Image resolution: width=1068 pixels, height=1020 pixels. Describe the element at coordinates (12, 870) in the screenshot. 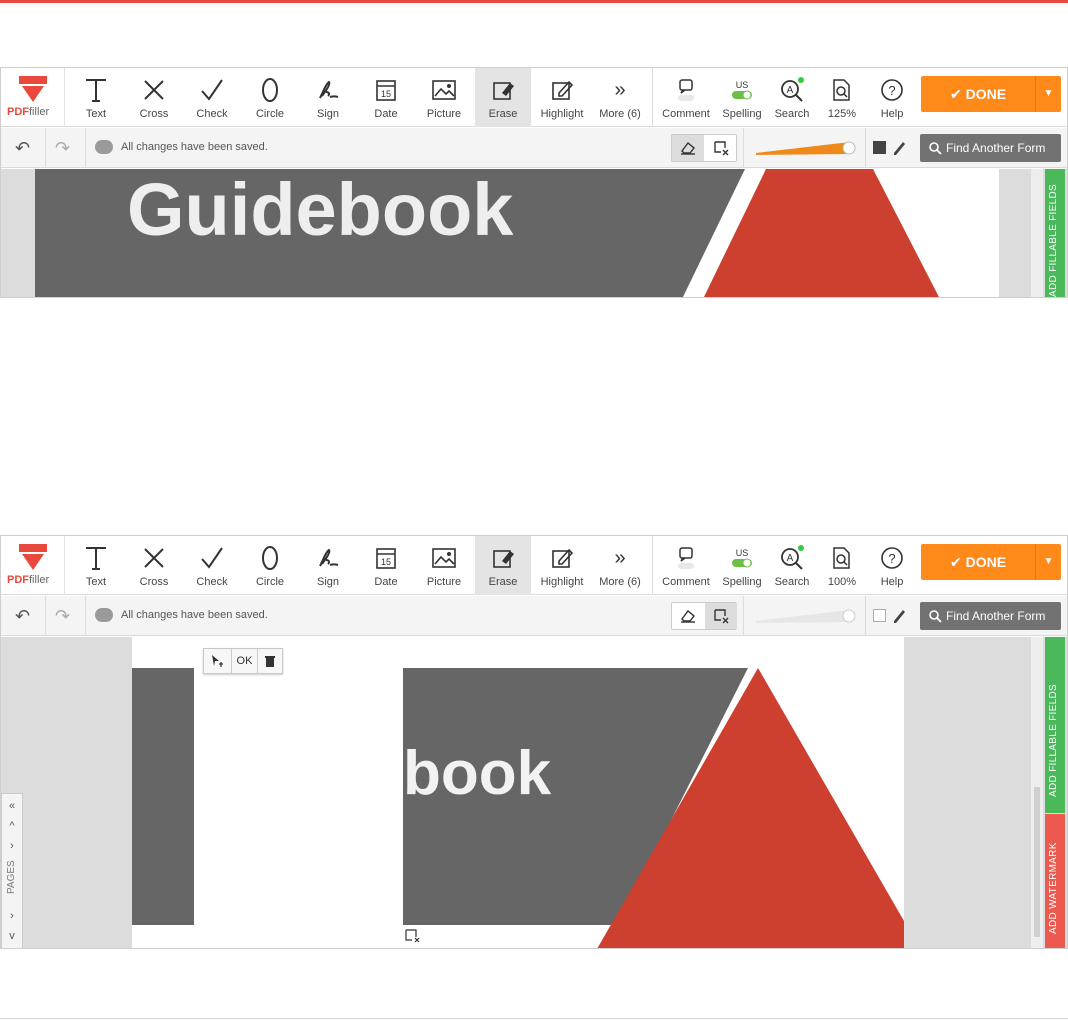

I see `pages-panel: « ^ › PAGES › v` at that location.